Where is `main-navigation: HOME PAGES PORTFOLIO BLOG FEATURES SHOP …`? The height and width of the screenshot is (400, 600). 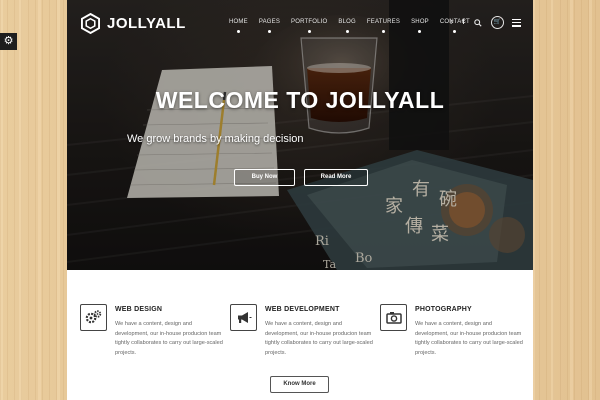 main-navigation: HOME PAGES PORTFOLIO BLOG FEATURES SHOP … is located at coordinates (355, 26).